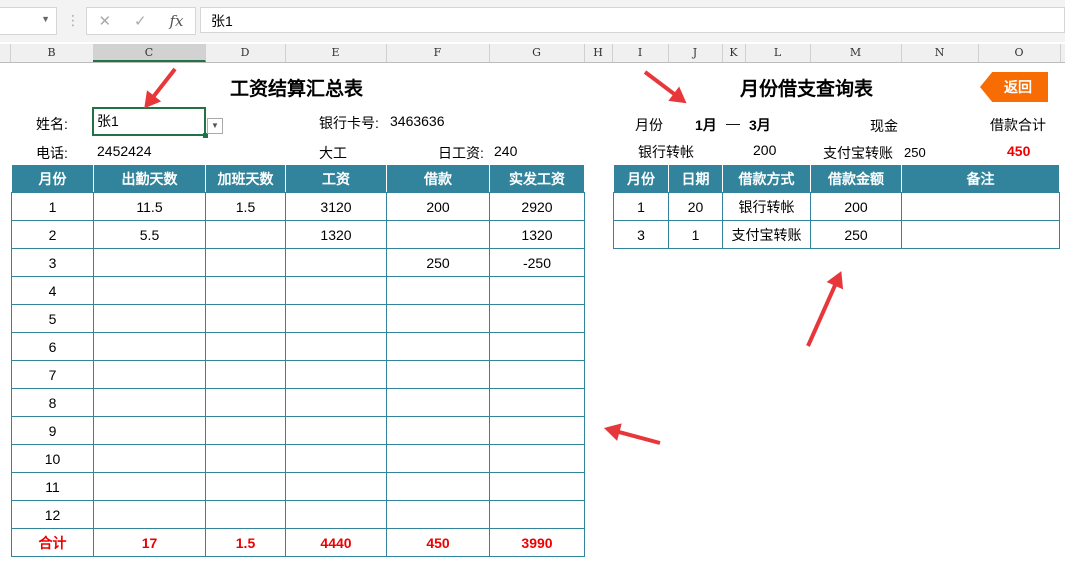  What do you see at coordinates (706, 125) in the screenshot?
I see `month-from: 1月` at bounding box center [706, 125].